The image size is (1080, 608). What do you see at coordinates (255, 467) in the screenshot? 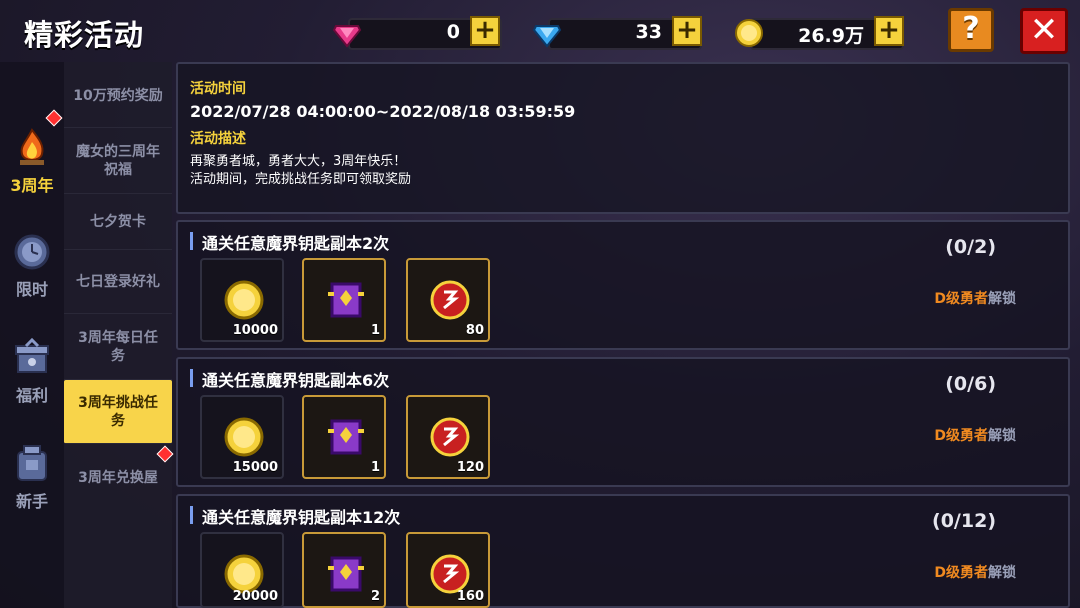
I see `reward-count: 15000` at bounding box center [255, 467].